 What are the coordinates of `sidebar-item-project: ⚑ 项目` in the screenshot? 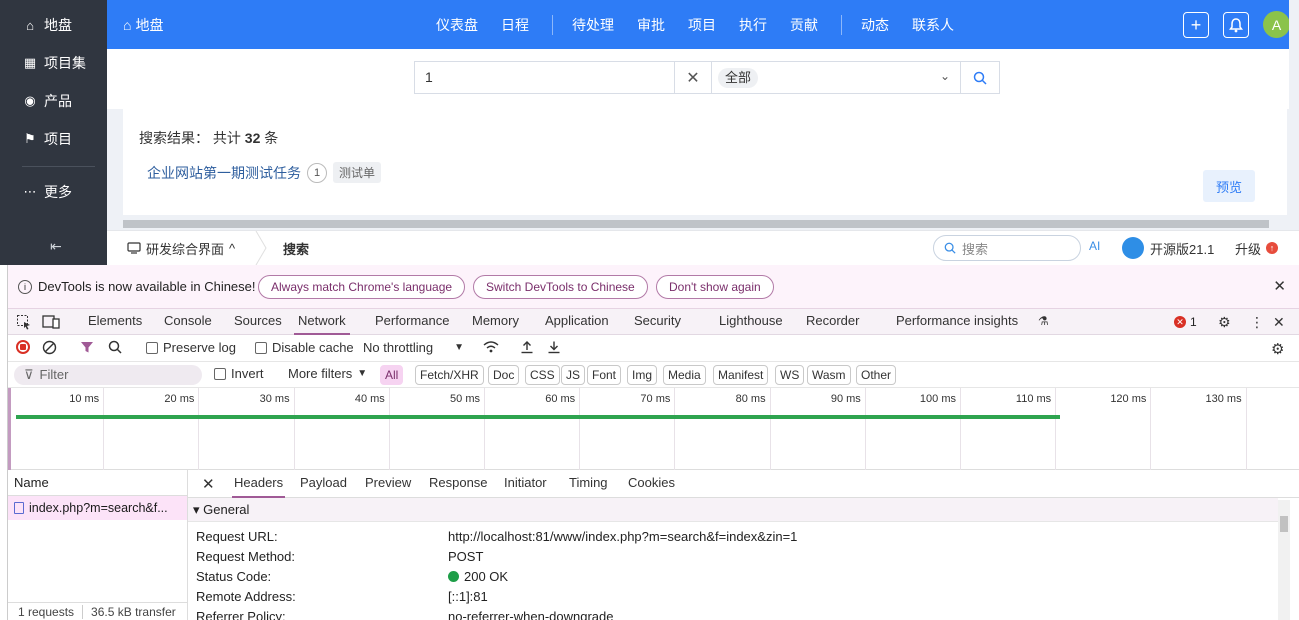 It's located at (53, 139).